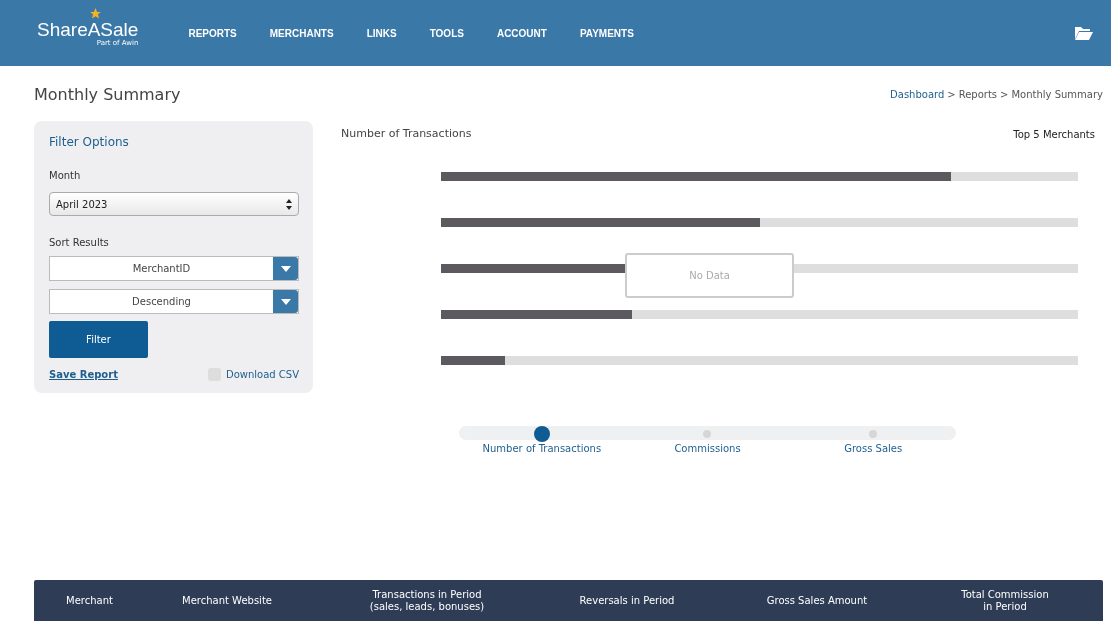 The width and height of the screenshot is (1111, 621). What do you see at coordinates (521, 33) in the screenshot?
I see `nav-link: ACCOUNT` at bounding box center [521, 33].